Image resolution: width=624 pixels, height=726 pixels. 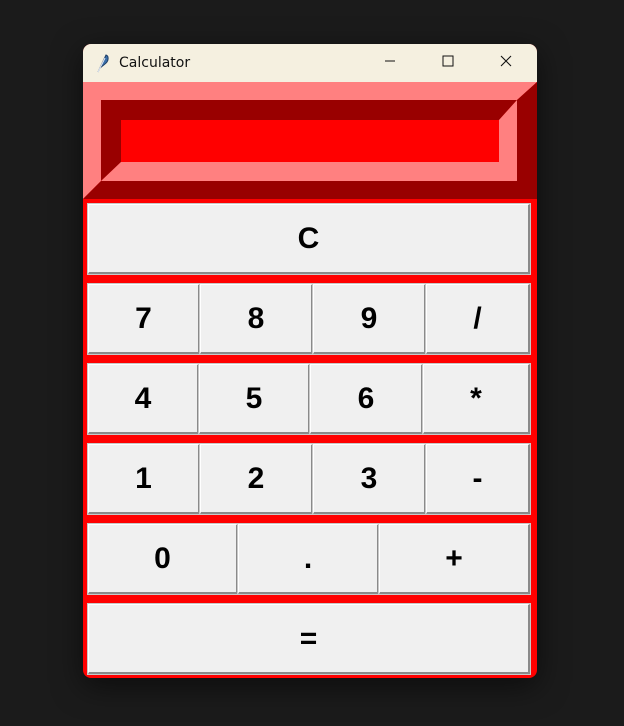 What do you see at coordinates (254, 399) in the screenshot?
I see `digit-5-button: 5` at bounding box center [254, 399].